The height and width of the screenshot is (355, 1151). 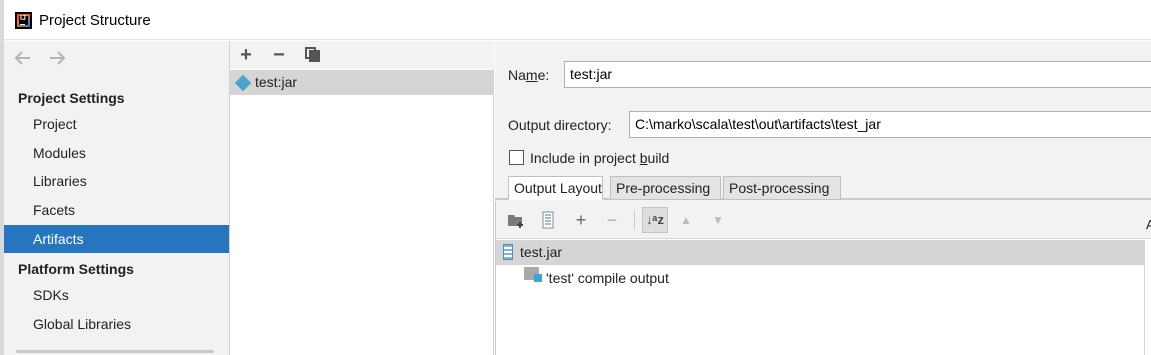 I want to click on move-down-icon: ▼, so click(x=718, y=220).